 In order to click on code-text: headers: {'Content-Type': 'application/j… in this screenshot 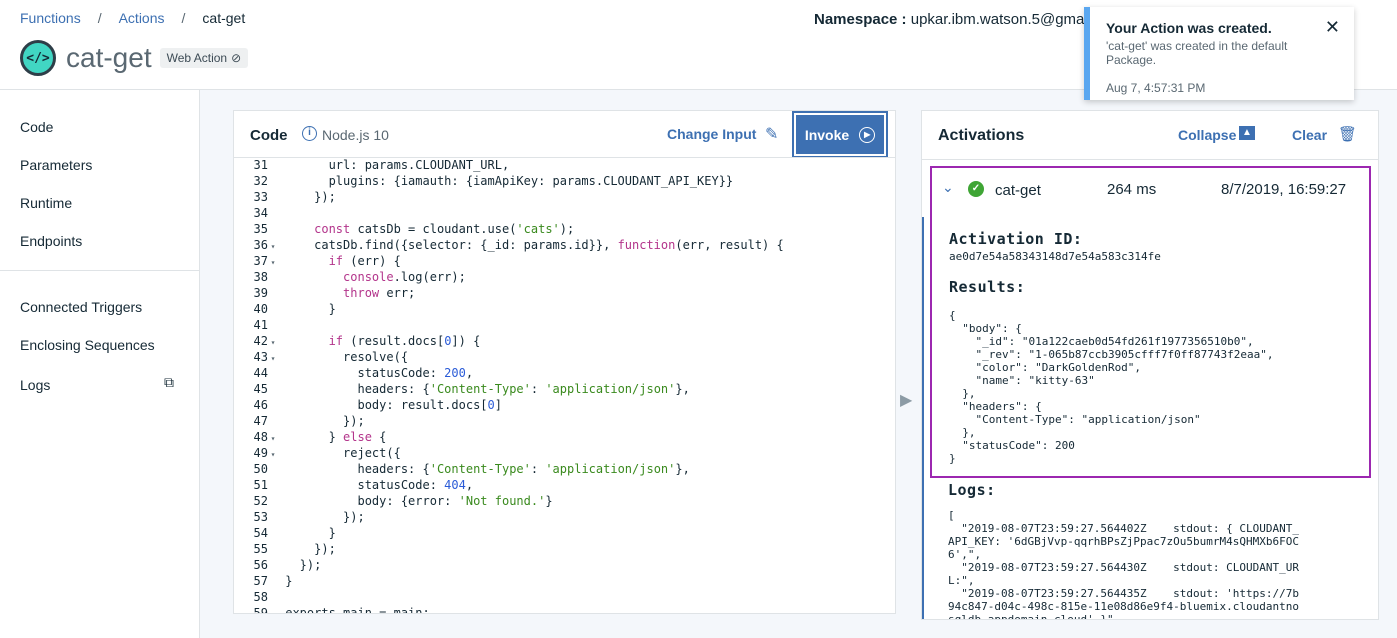, I will do `click(484, 389)`.